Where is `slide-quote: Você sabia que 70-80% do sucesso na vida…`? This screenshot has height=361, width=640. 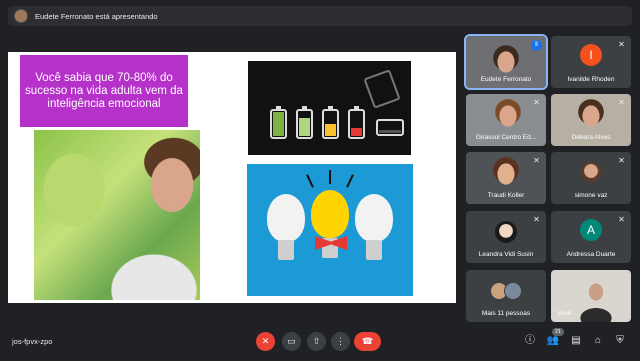
slide-quote: Você sabia que 70-80% do sucesso na vida… is located at coordinates (104, 91).